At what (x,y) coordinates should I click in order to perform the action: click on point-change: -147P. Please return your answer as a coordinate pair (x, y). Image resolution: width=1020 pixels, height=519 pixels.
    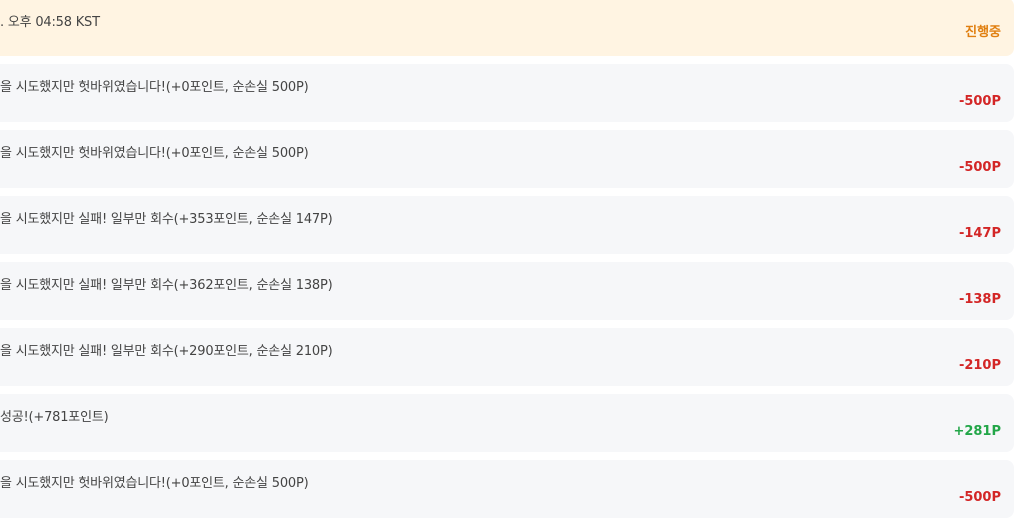
    Looking at the image, I should click on (979, 233).